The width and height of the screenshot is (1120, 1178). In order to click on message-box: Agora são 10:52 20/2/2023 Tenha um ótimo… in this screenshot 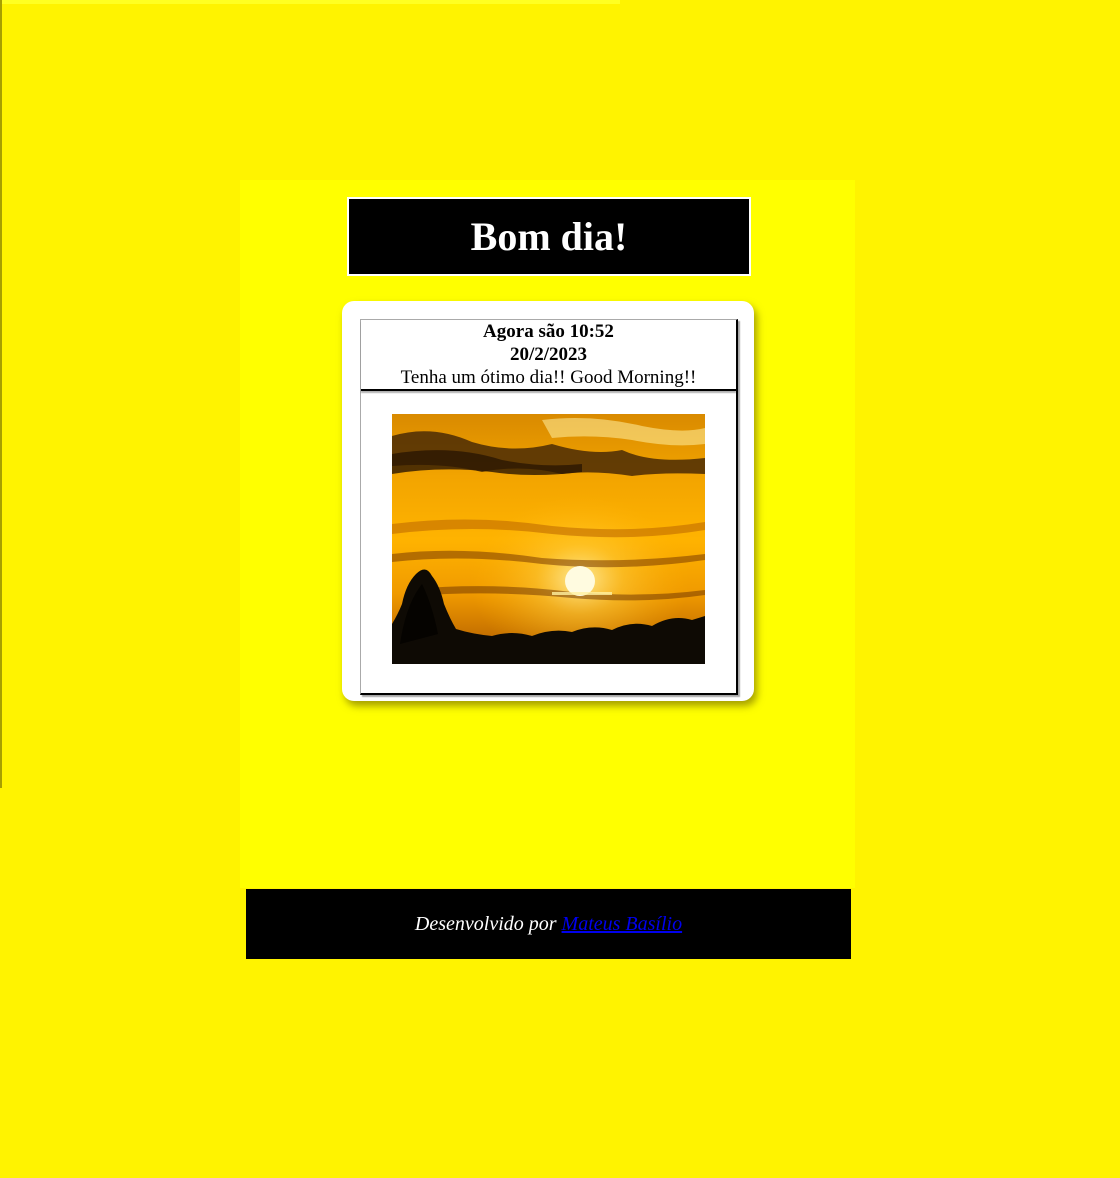, I will do `click(548, 355)`.